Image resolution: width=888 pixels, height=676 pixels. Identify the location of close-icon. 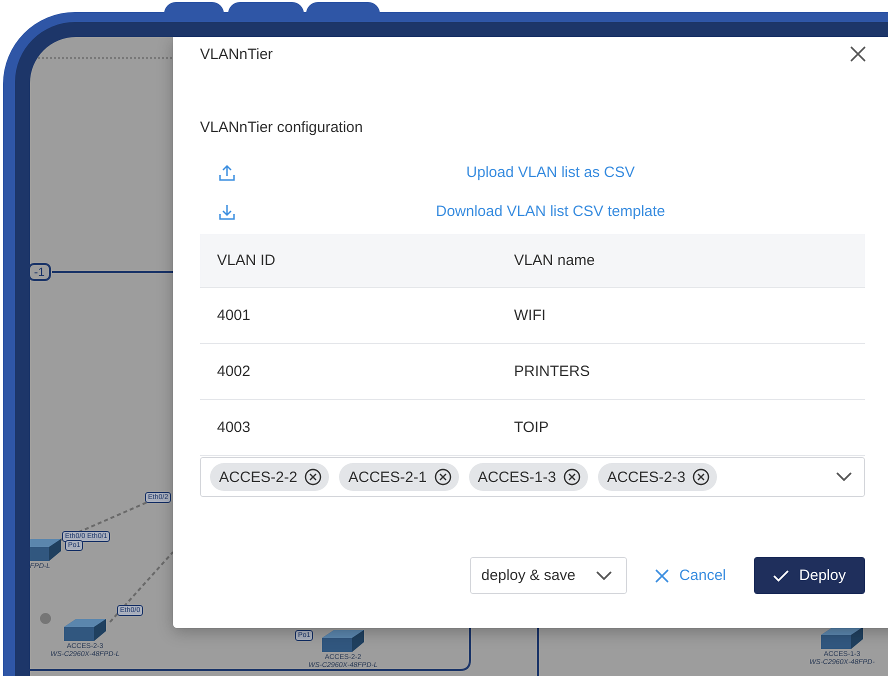
(662, 575).